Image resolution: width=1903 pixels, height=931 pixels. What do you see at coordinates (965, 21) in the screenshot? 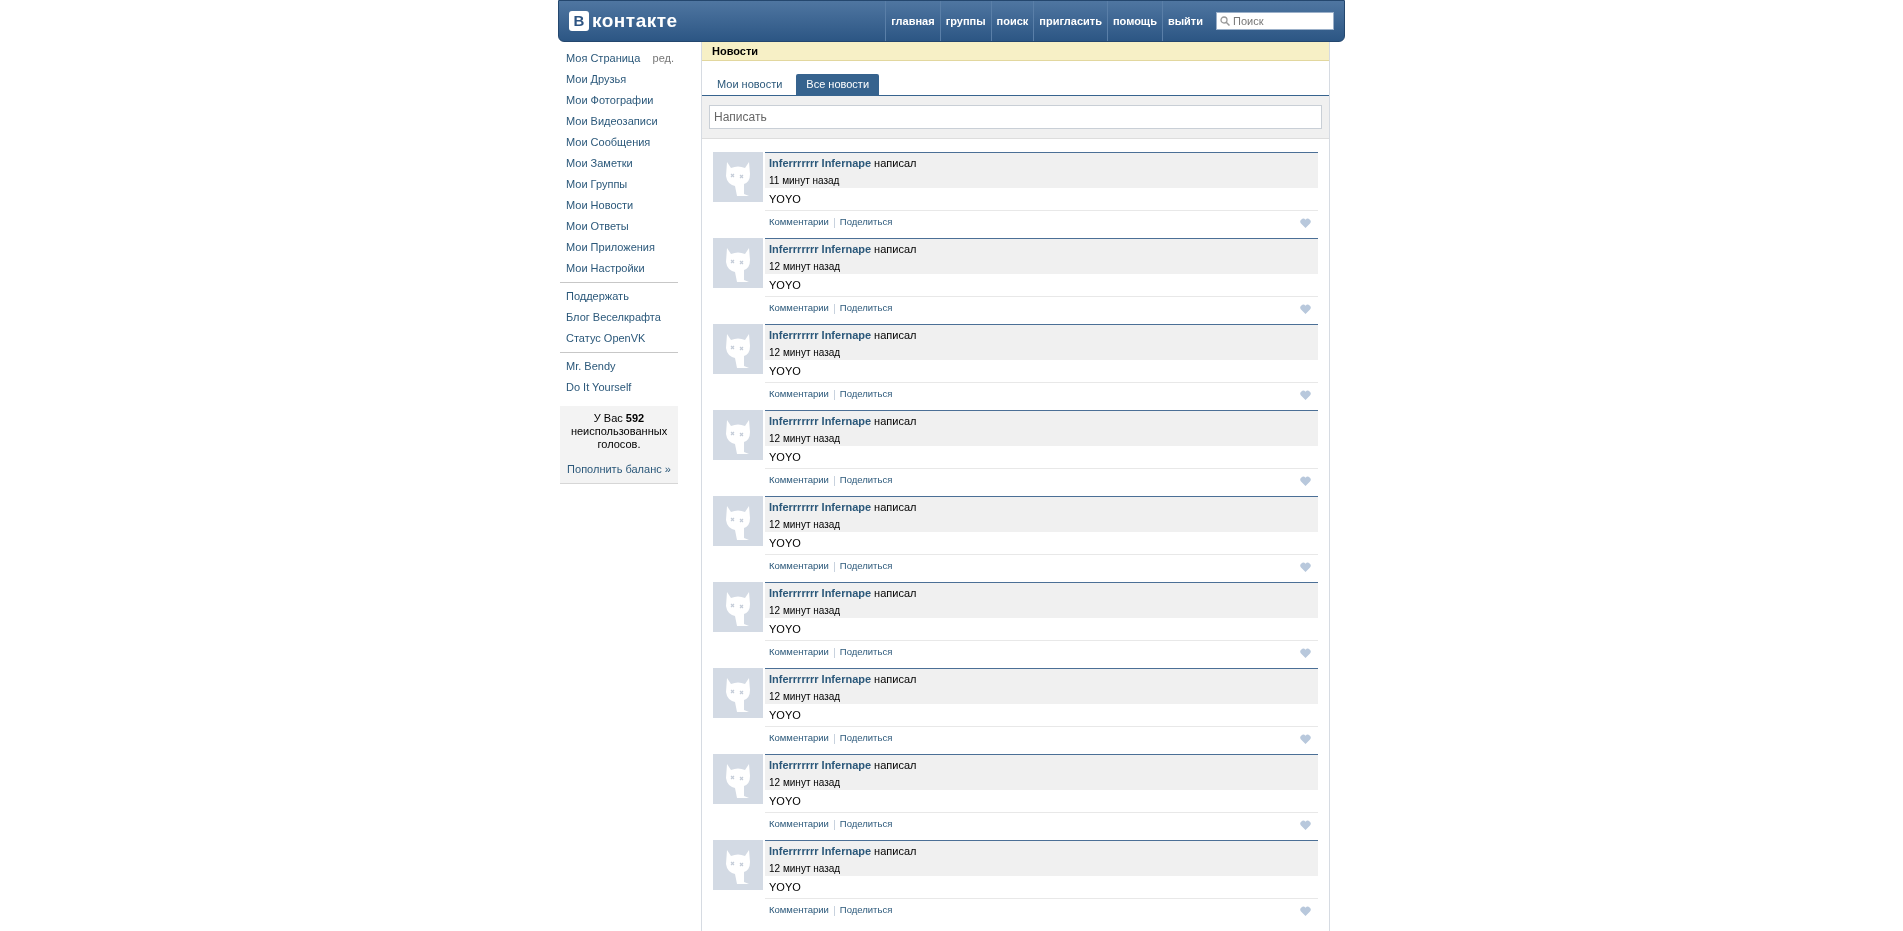
I see `nav-link: группы` at bounding box center [965, 21].